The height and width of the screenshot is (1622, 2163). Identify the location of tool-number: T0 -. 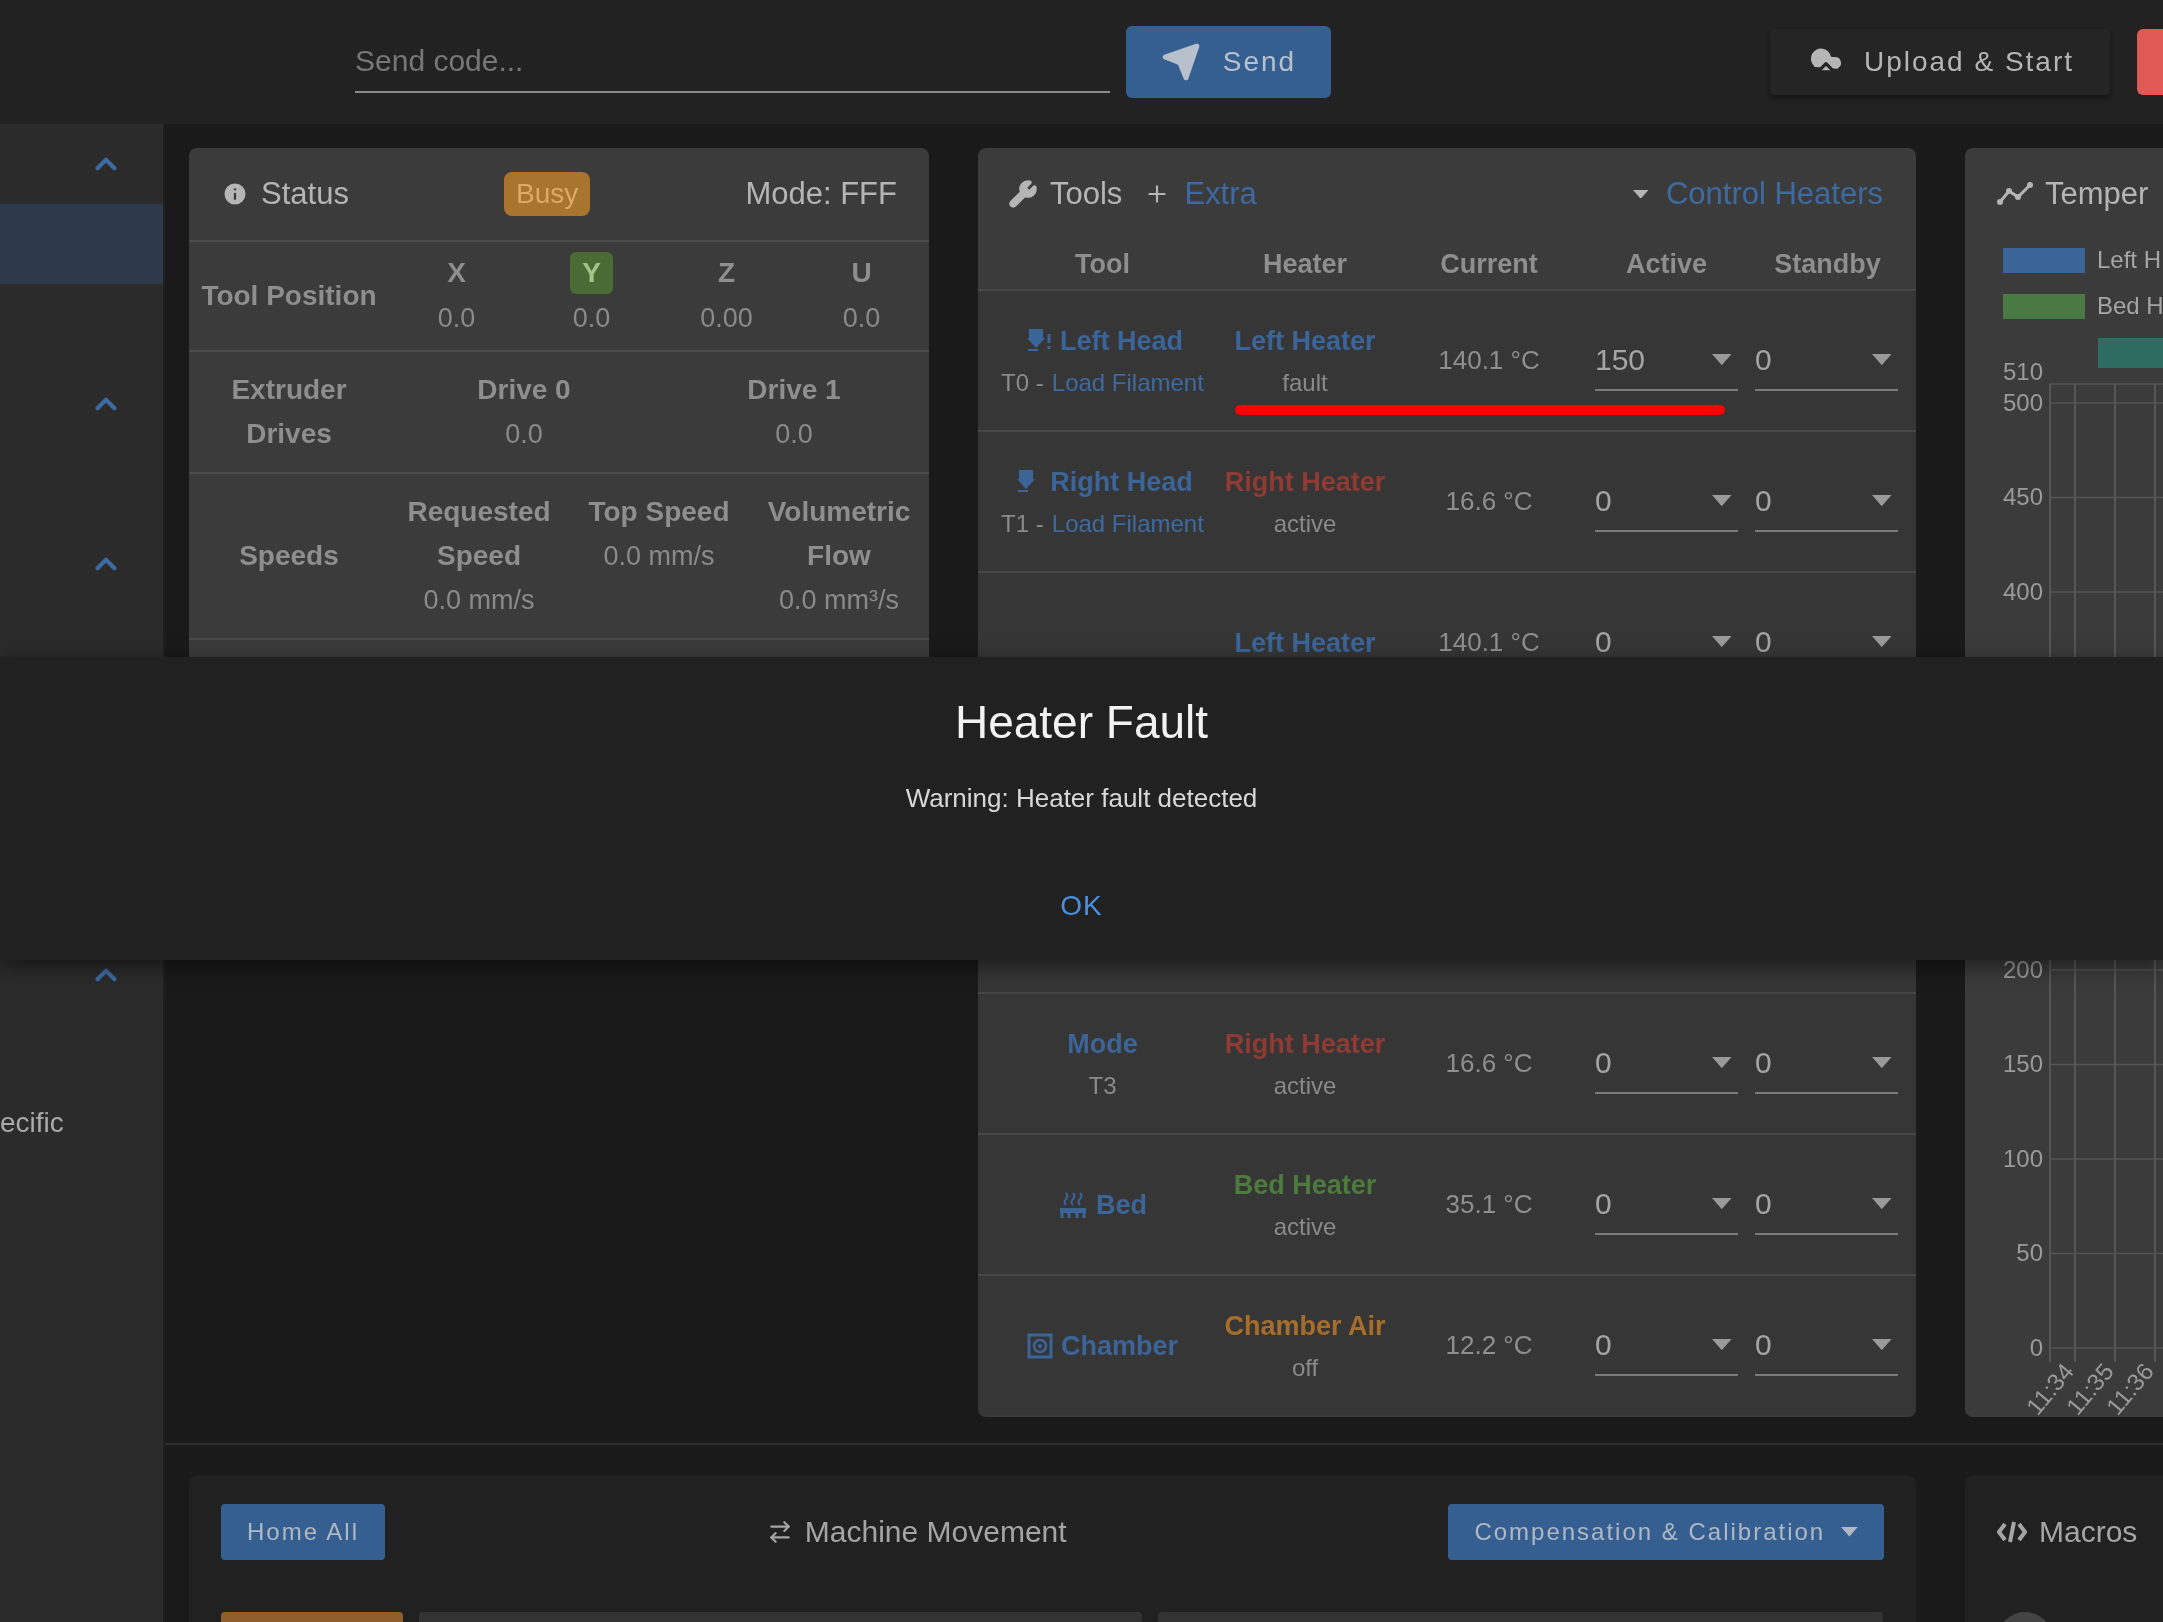
(1022, 382).